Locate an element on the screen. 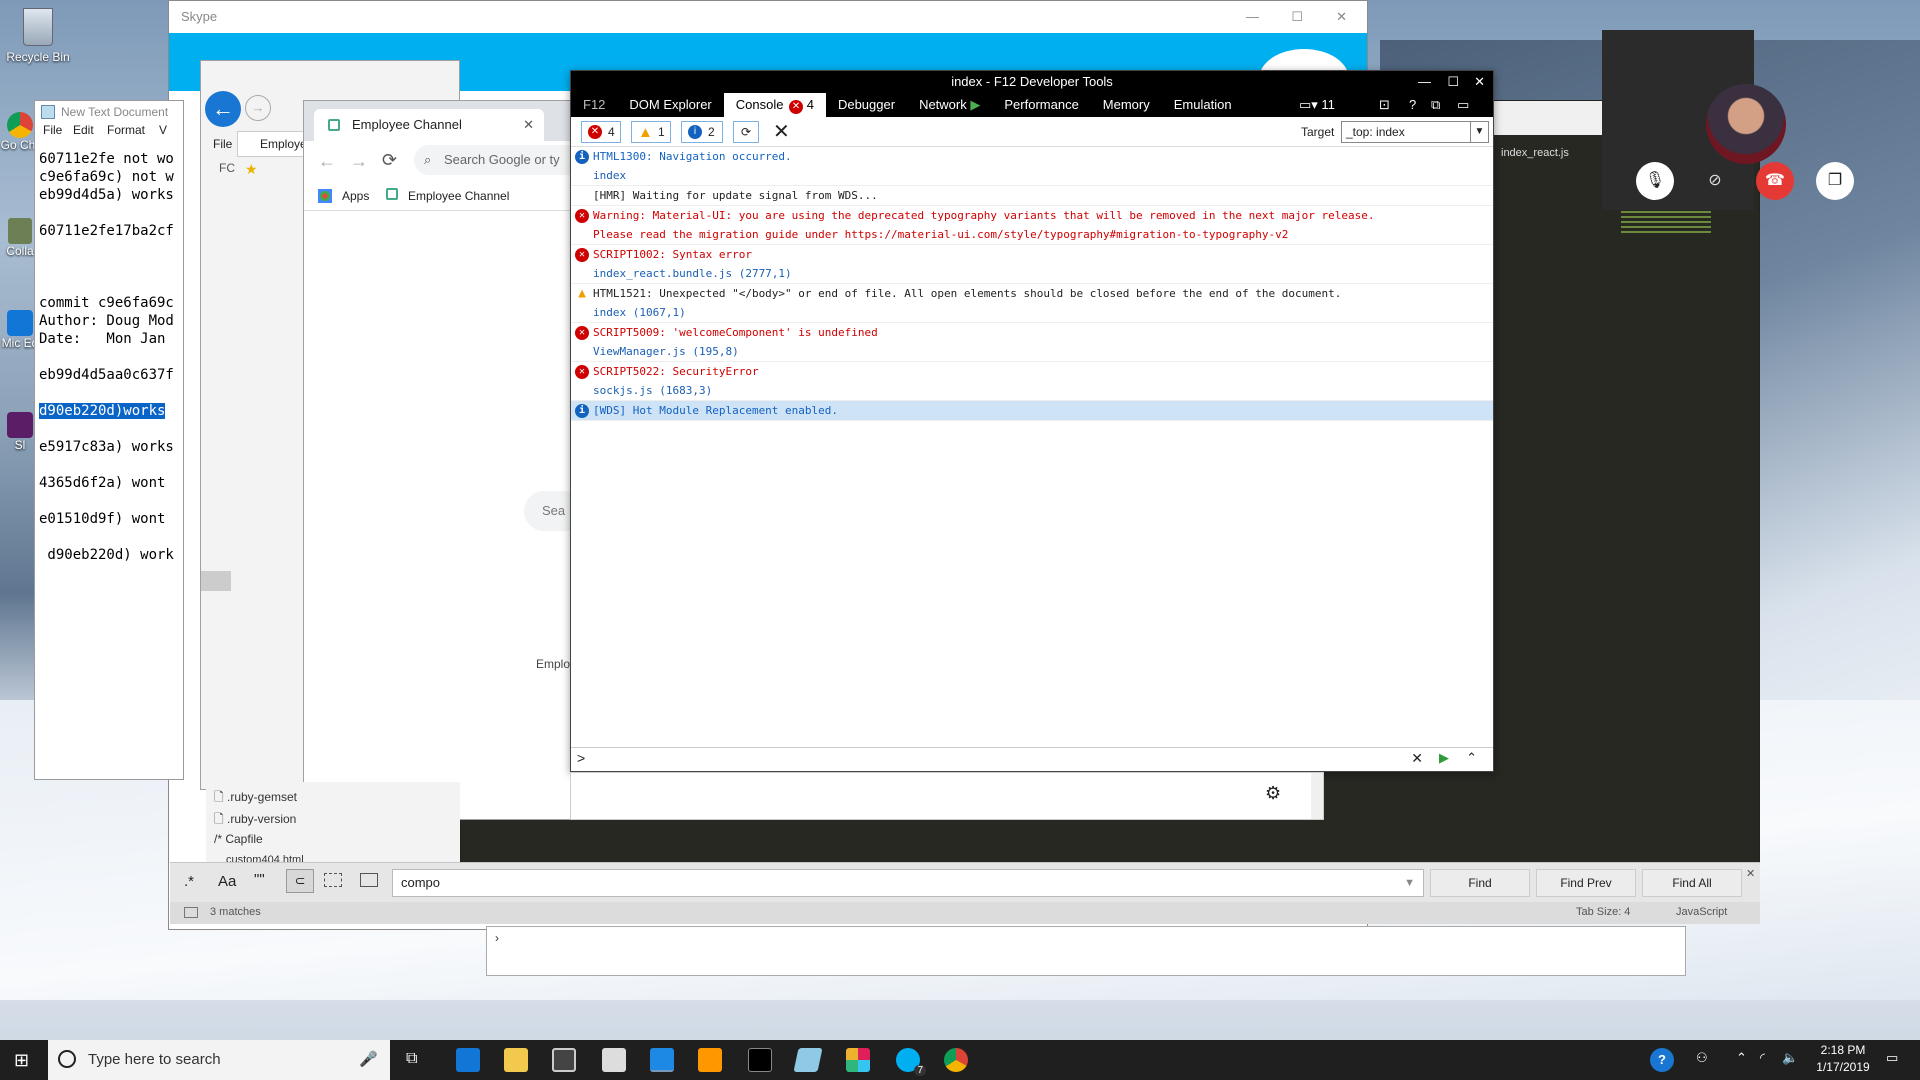  clear-console-icon: ✕ is located at coordinates (781, 131).